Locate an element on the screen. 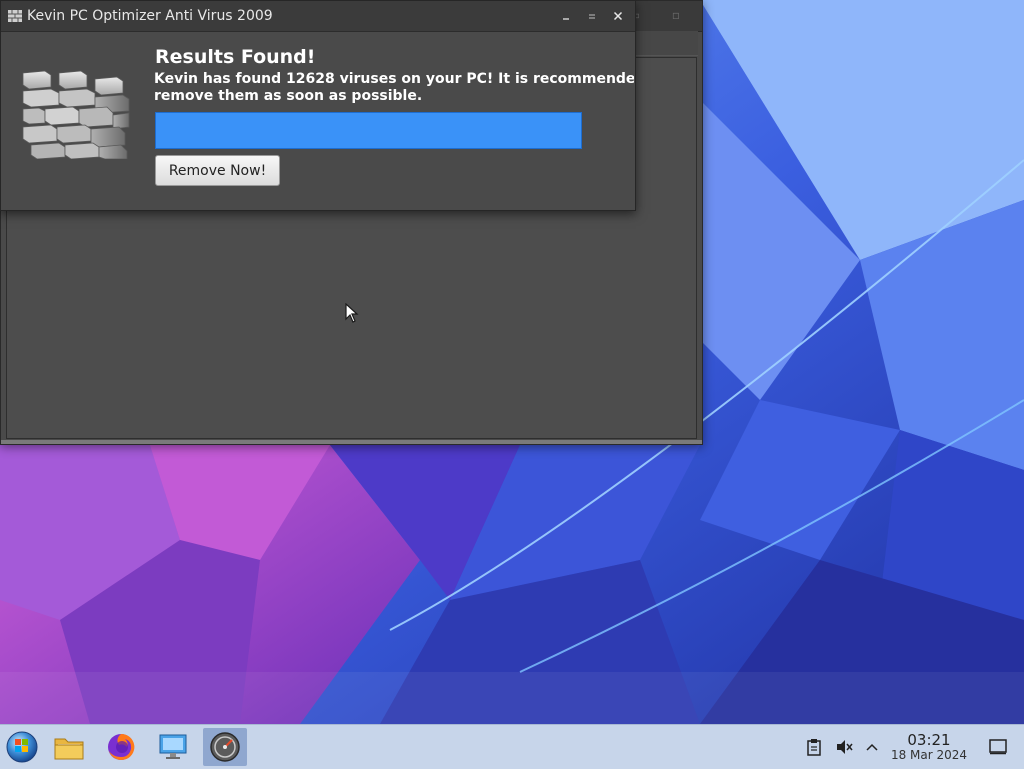 The width and height of the screenshot is (1024, 769). results-message-line-2: remove them as soon as possible. is located at coordinates (288, 96).